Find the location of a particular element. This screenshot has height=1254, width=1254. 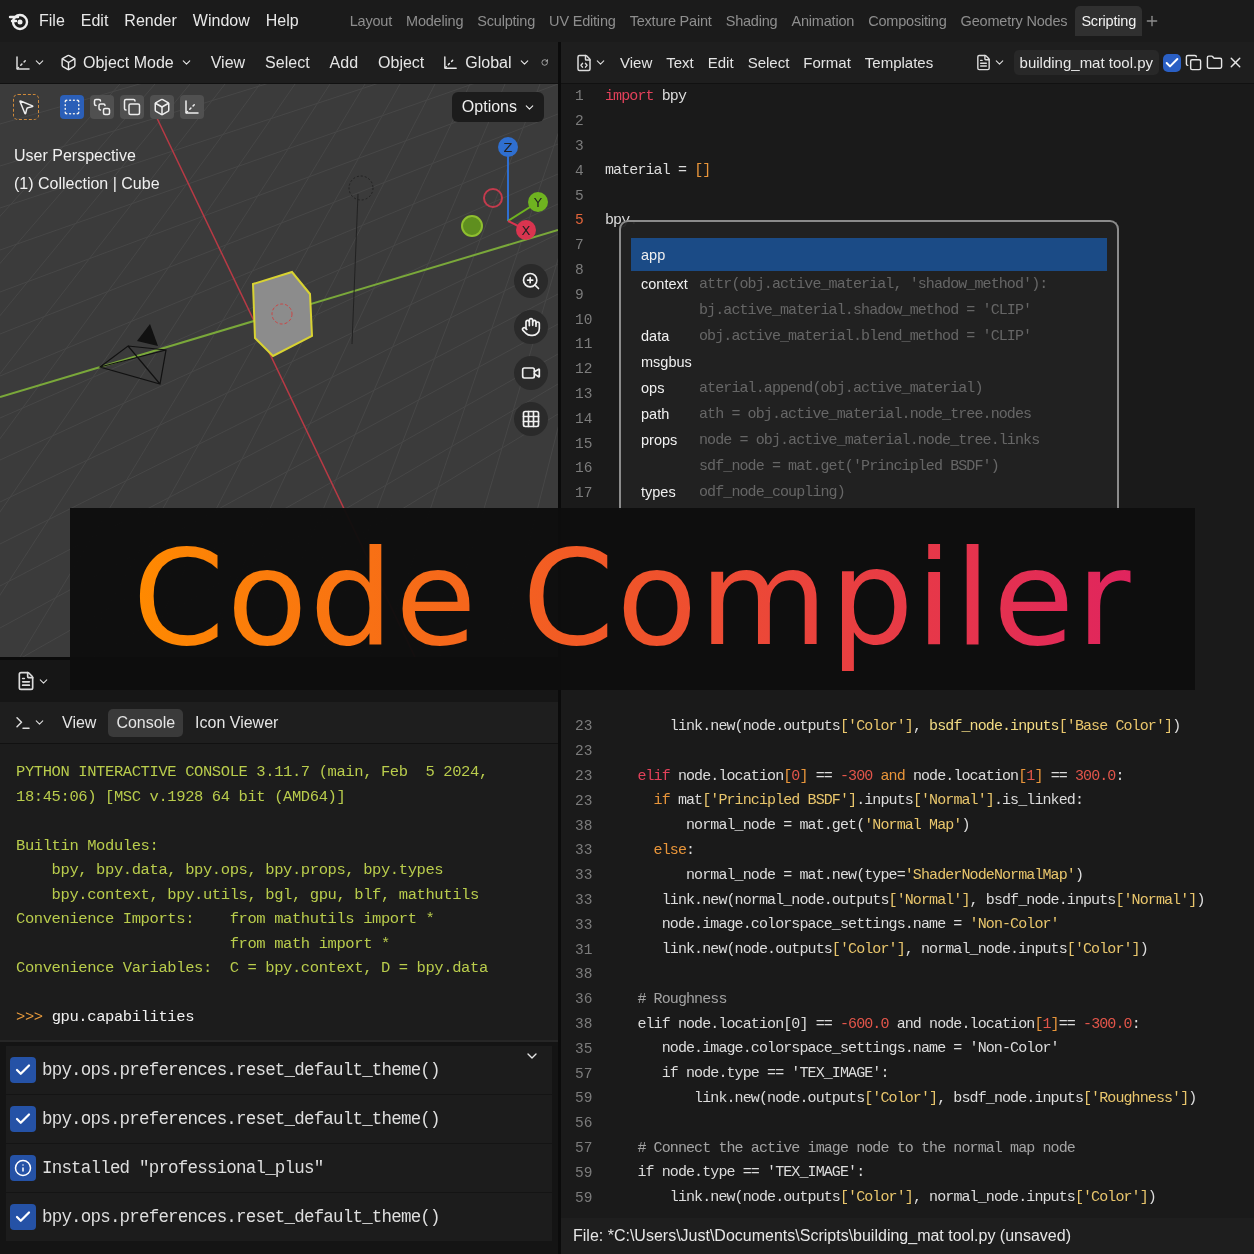

line-number: 3 is located at coordinates (579, 146).